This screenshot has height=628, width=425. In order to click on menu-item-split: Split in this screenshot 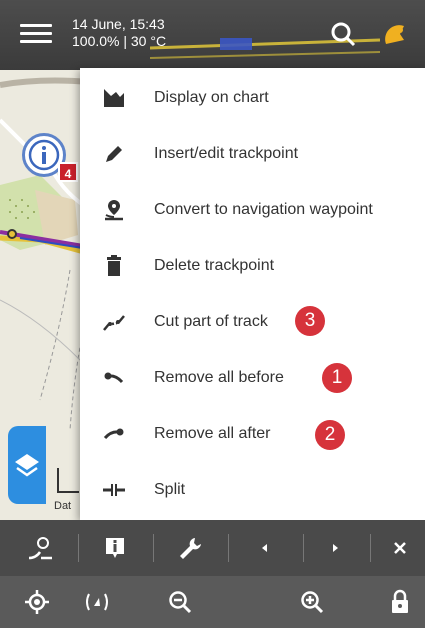, I will do `click(252, 490)`.